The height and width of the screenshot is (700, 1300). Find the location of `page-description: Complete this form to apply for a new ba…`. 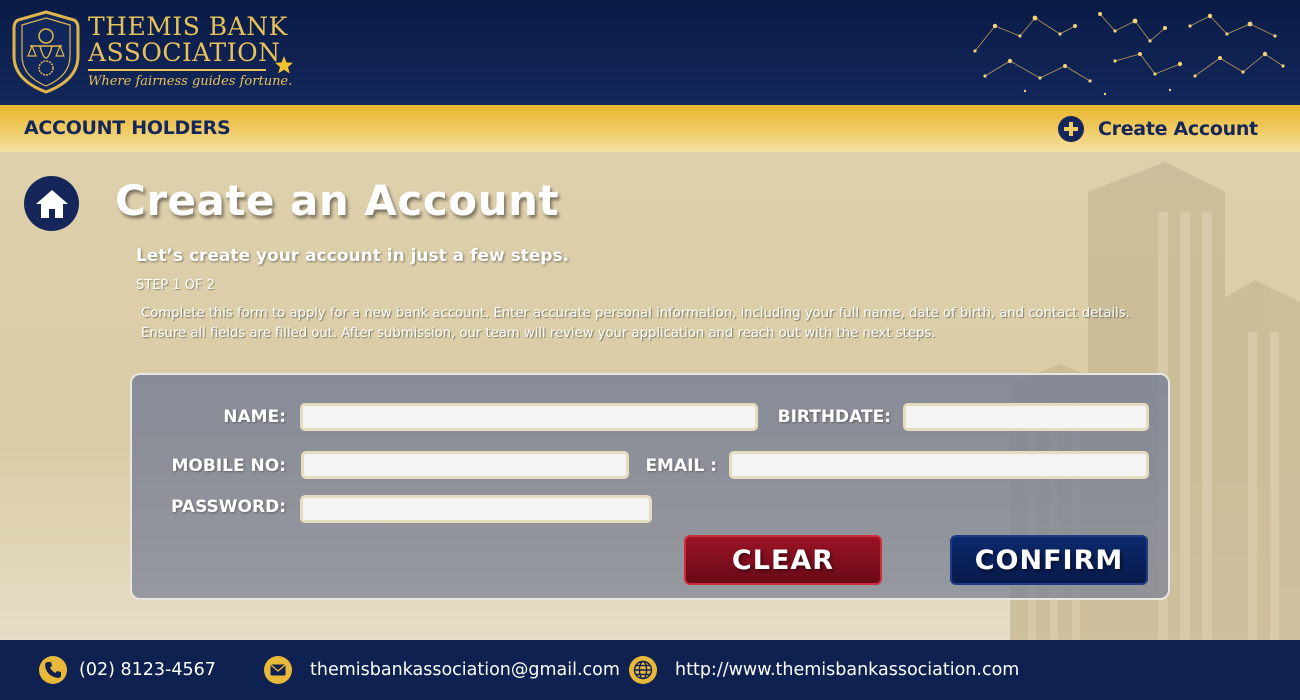

page-description: Complete this form to apply for a new ba… is located at coordinates (635, 323).